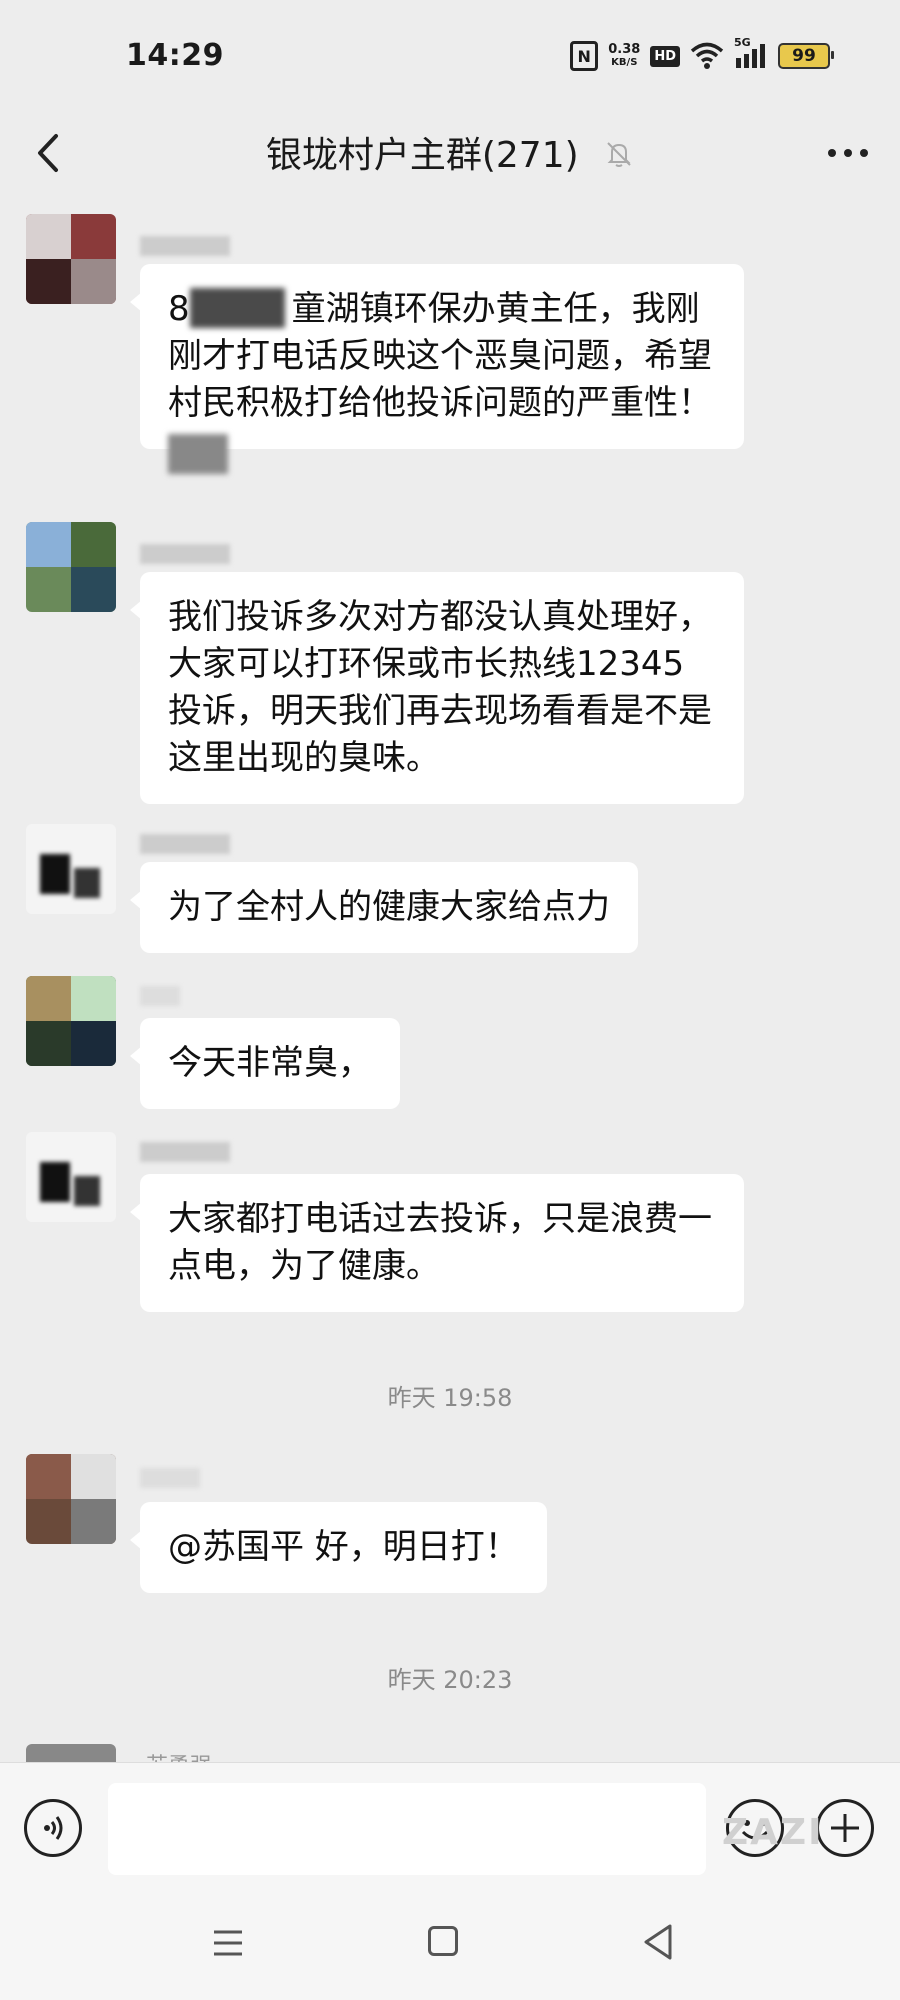 The height and width of the screenshot is (2000, 900). I want to click on battery-level: 99, so click(804, 56).